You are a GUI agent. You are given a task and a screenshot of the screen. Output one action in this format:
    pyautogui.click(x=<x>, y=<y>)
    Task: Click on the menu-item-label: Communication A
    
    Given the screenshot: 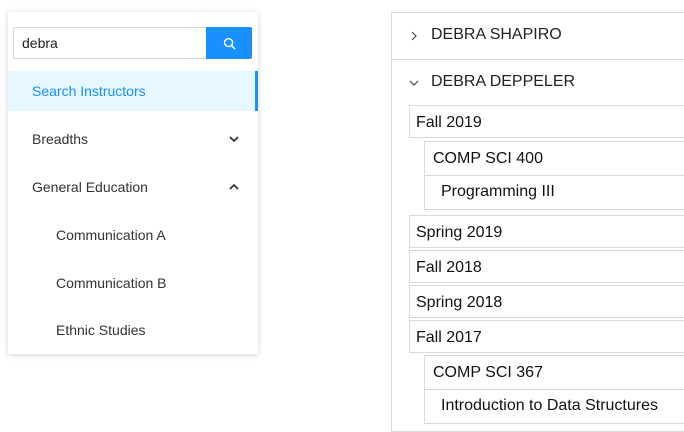 What is the action you would take?
    pyautogui.click(x=111, y=235)
    